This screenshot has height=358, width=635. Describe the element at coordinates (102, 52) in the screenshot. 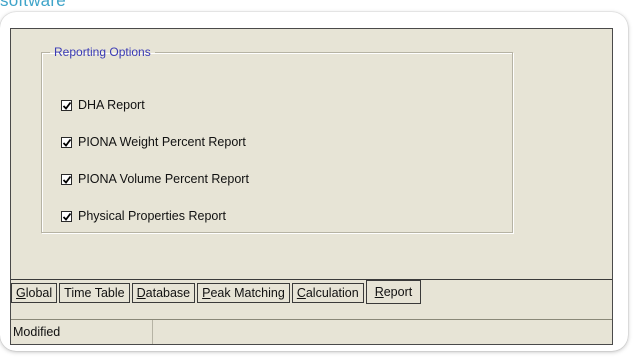

I see `group-title: Reporting Options` at that location.